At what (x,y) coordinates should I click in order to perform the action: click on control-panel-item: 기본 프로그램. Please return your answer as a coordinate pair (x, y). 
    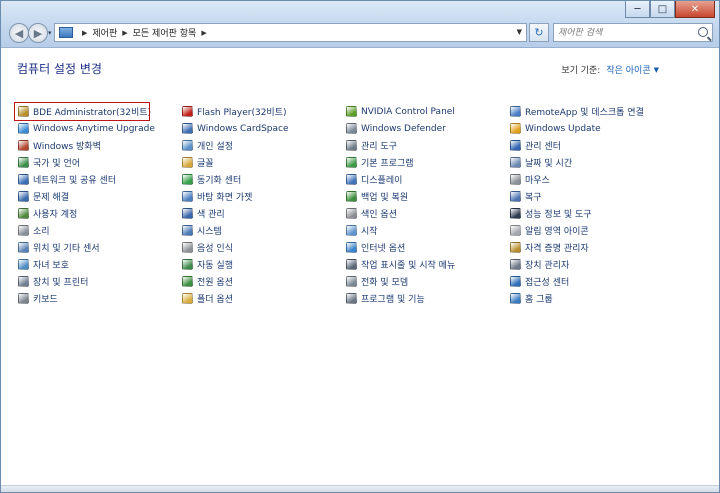
    Looking at the image, I should click on (425, 162).